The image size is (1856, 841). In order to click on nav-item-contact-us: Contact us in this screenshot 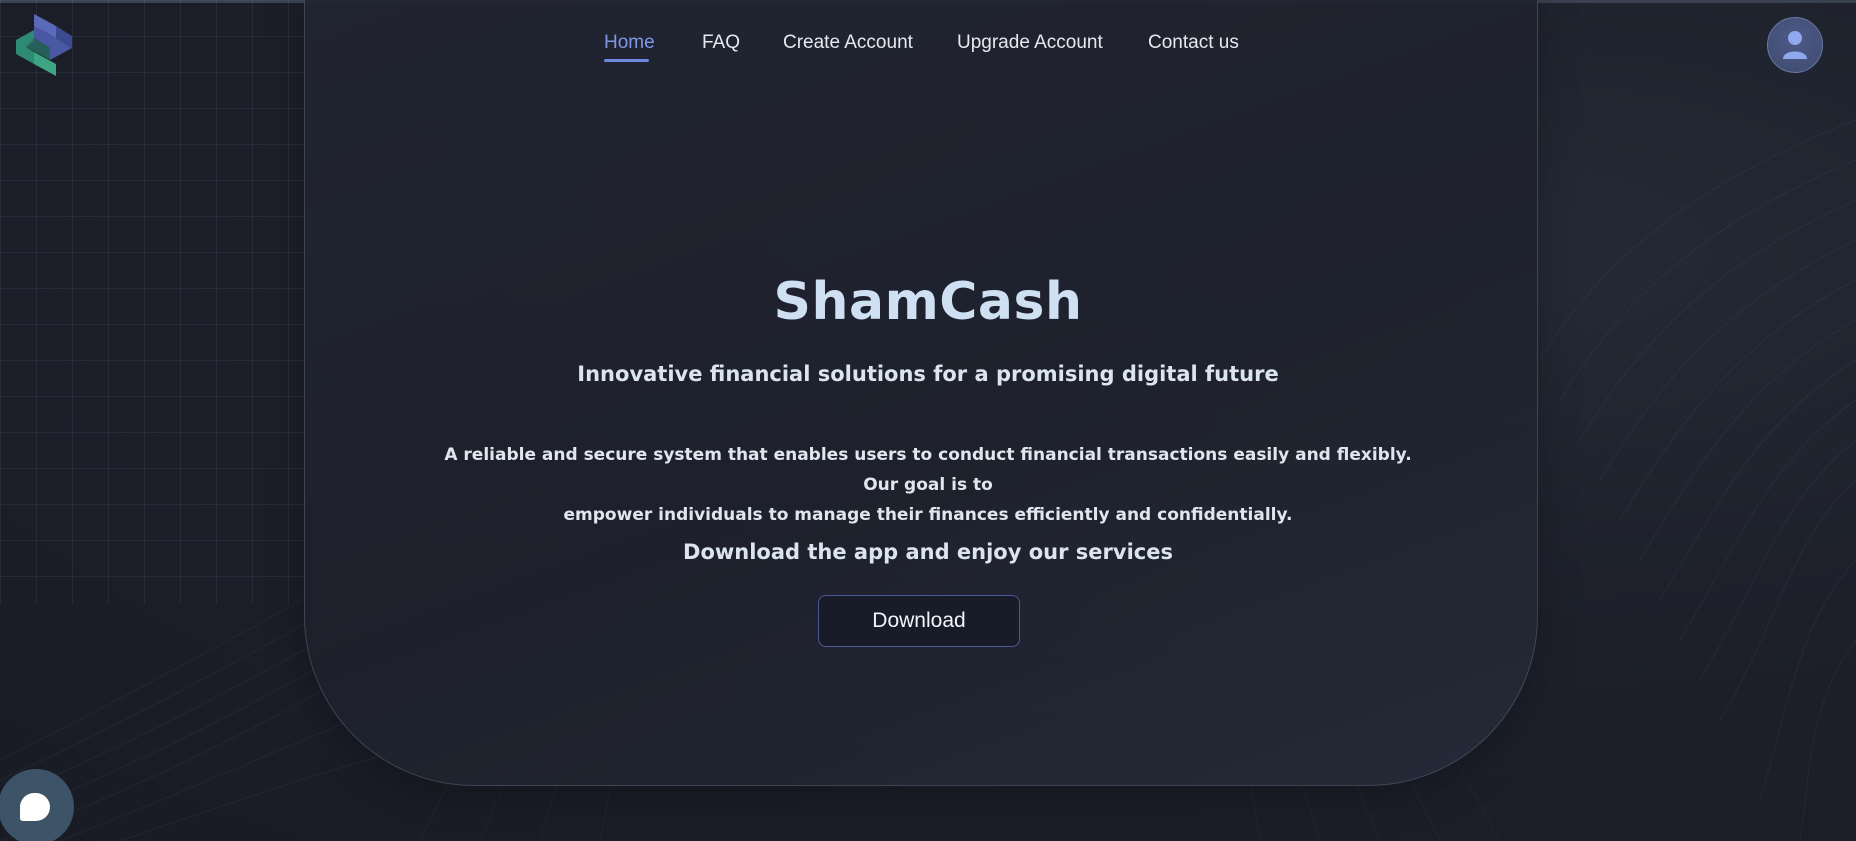, I will do `click(1193, 43)`.